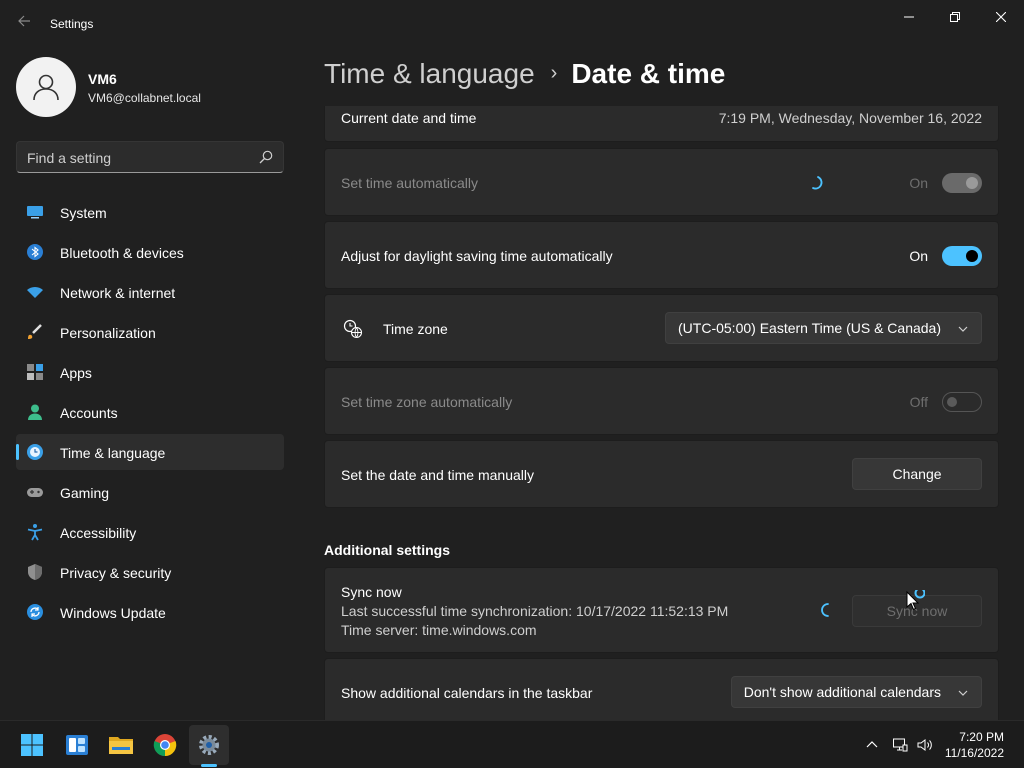 This screenshot has width=1024, height=768. What do you see at coordinates (83, 213) in the screenshot?
I see `sidebar-item-label: System` at bounding box center [83, 213].